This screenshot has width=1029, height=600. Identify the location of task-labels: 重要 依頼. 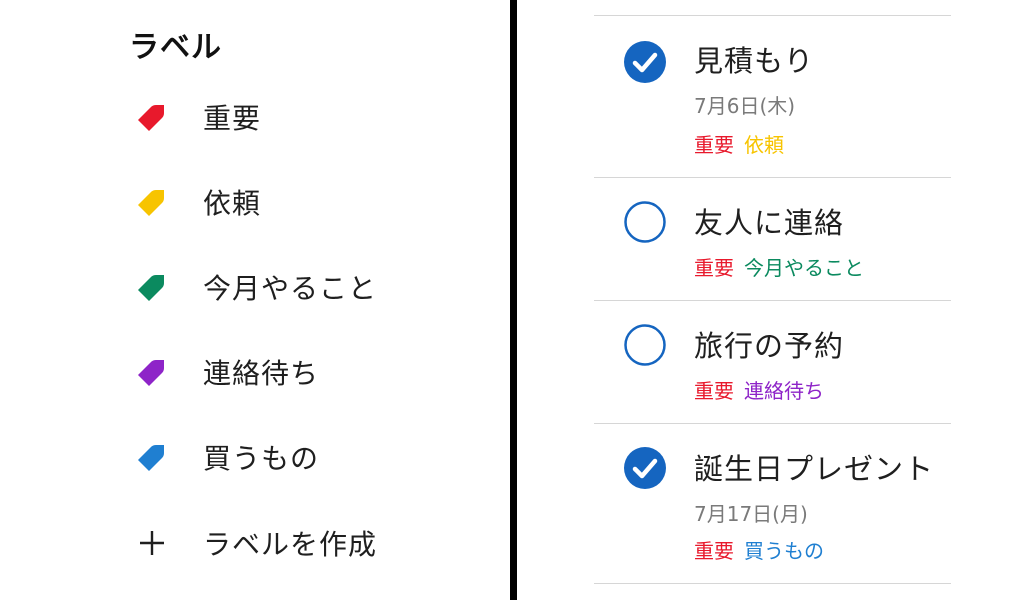
(744, 143).